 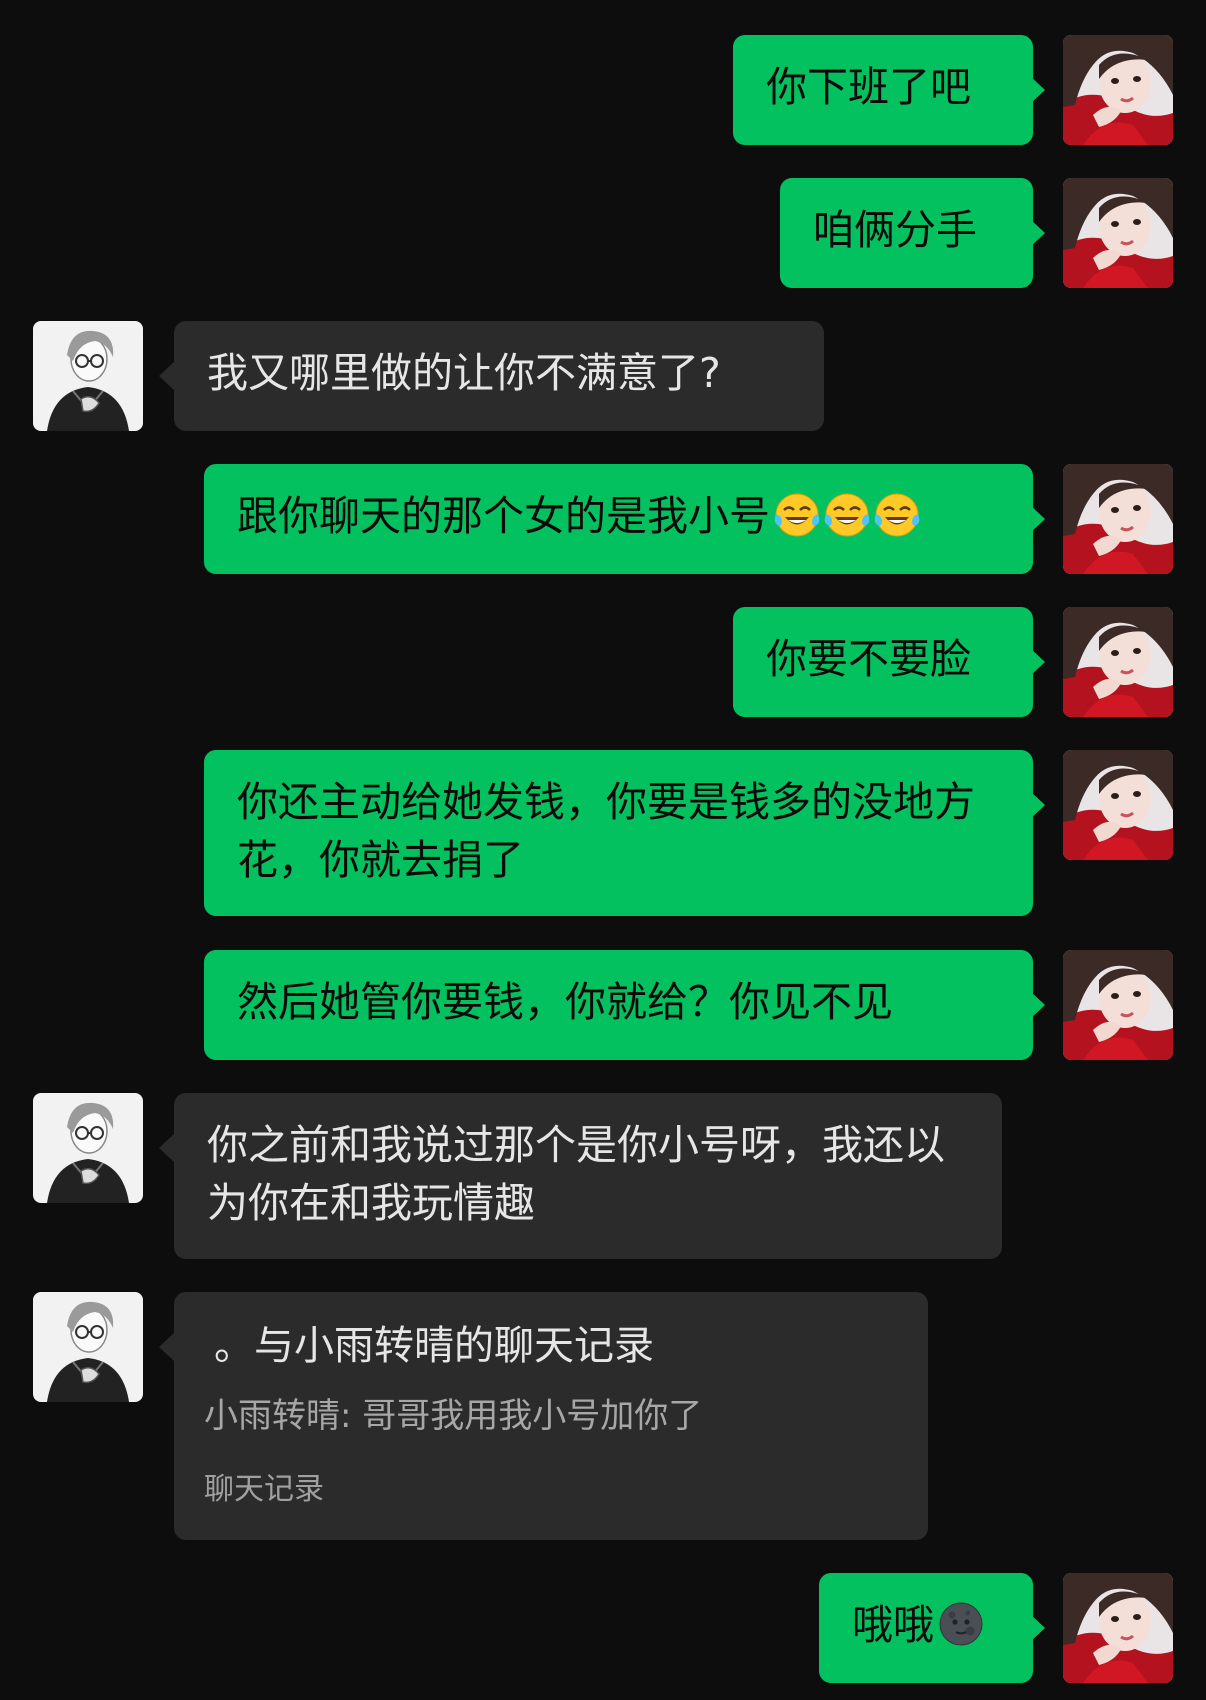 I want to click on message-bubble: 你之前和我说过那个是你小号呀，我还以为你在和我玩情趣, so click(x=588, y=1176).